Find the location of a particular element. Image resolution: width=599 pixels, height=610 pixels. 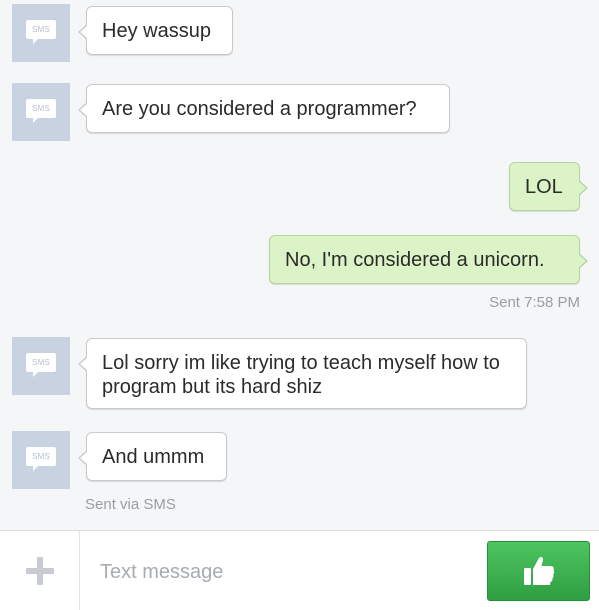

sent-via-label: Sent via SMS is located at coordinates (130, 504).